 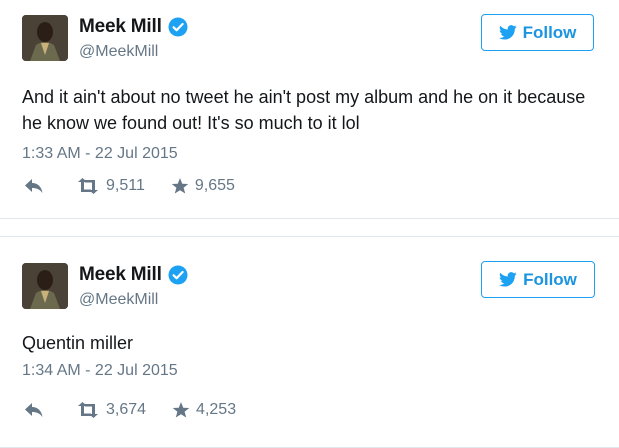 What do you see at coordinates (78, 343) in the screenshot?
I see `tweet-text: Quentin miller` at bounding box center [78, 343].